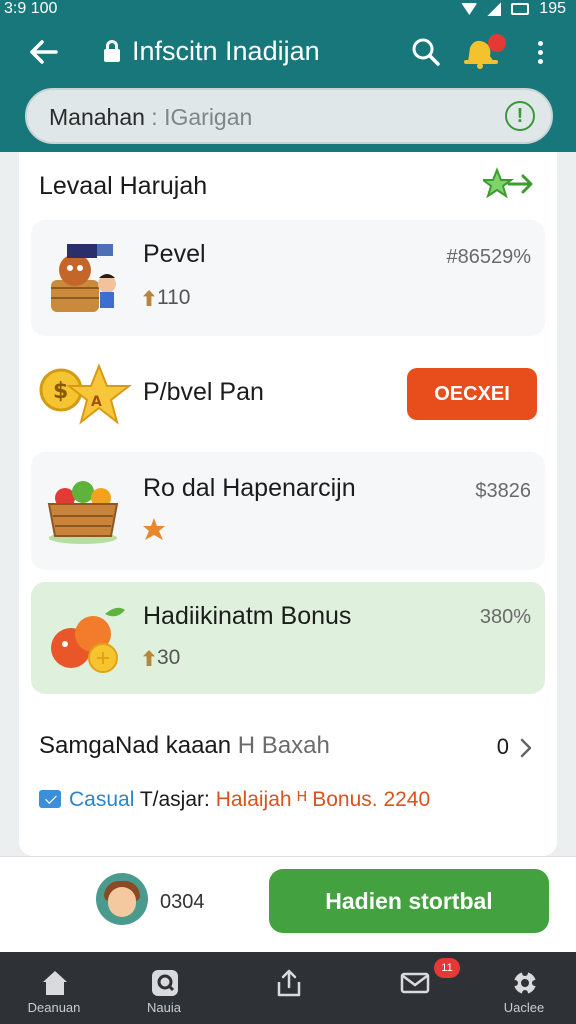 The width and height of the screenshot is (576, 1024). Describe the element at coordinates (54, 1007) in the screenshot. I see `nav-label: Deanuan` at that location.